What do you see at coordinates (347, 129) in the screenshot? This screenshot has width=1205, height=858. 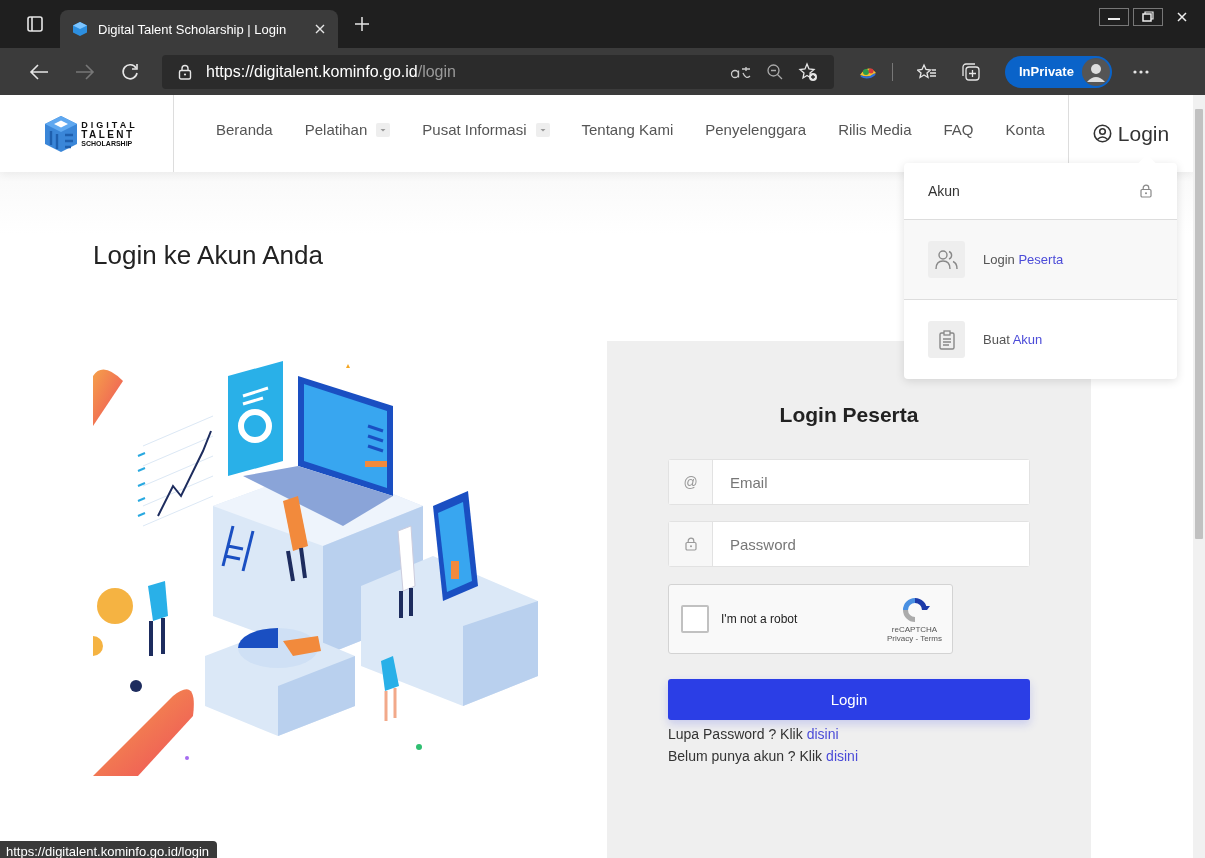 I see `nav-link: Pelatihan` at bounding box center [347, 129].